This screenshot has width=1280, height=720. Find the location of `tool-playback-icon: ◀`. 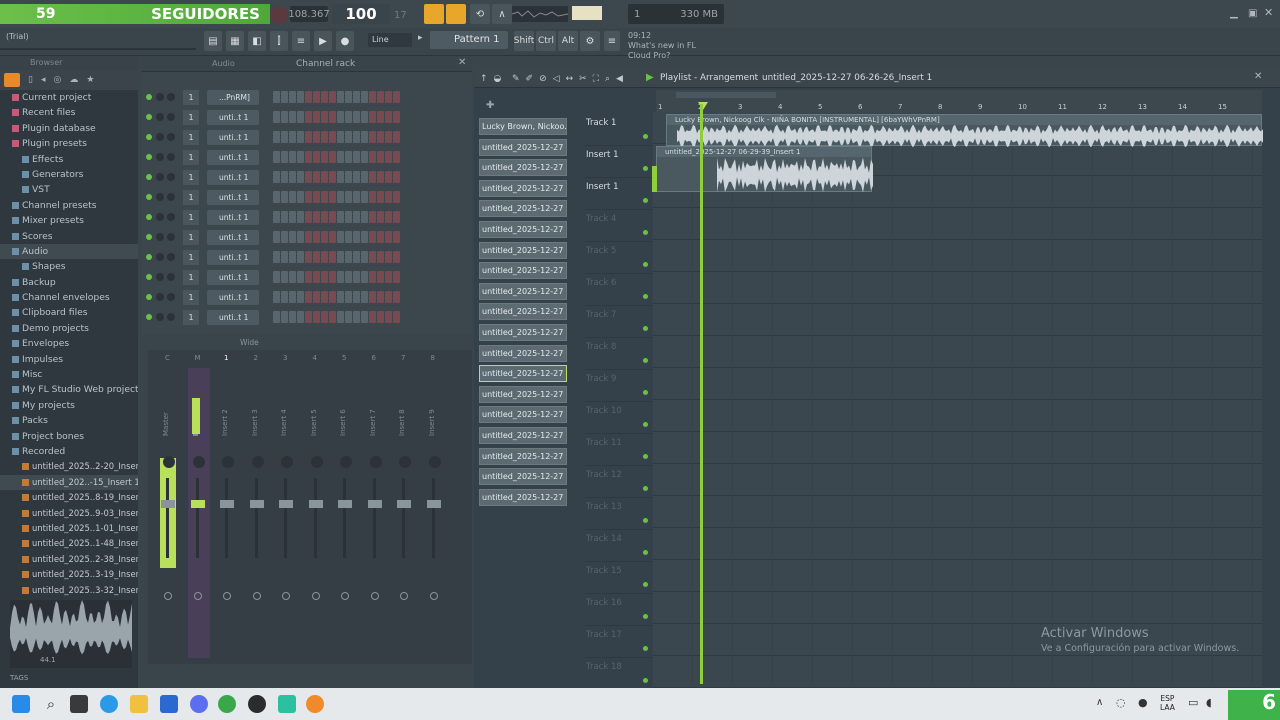

tool-playback-icon: ◀ is located at coordinates (619, 79).